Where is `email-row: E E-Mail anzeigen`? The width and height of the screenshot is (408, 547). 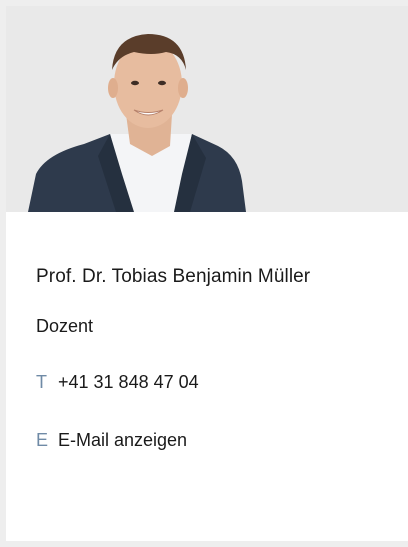 email-row: E E-Mail anzeigen is located at coordinates (206, 440).